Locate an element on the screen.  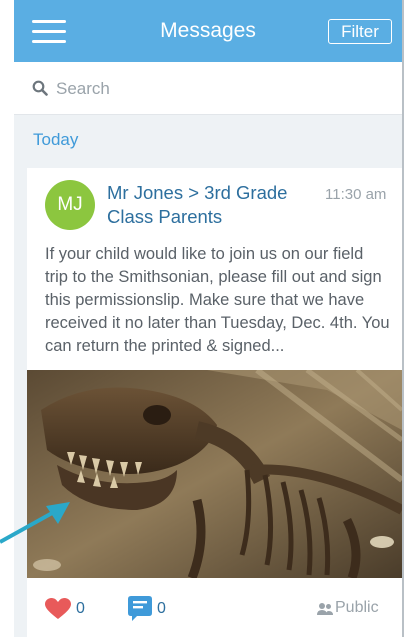
comment-count: 0 is located at coordinates (161, 608).